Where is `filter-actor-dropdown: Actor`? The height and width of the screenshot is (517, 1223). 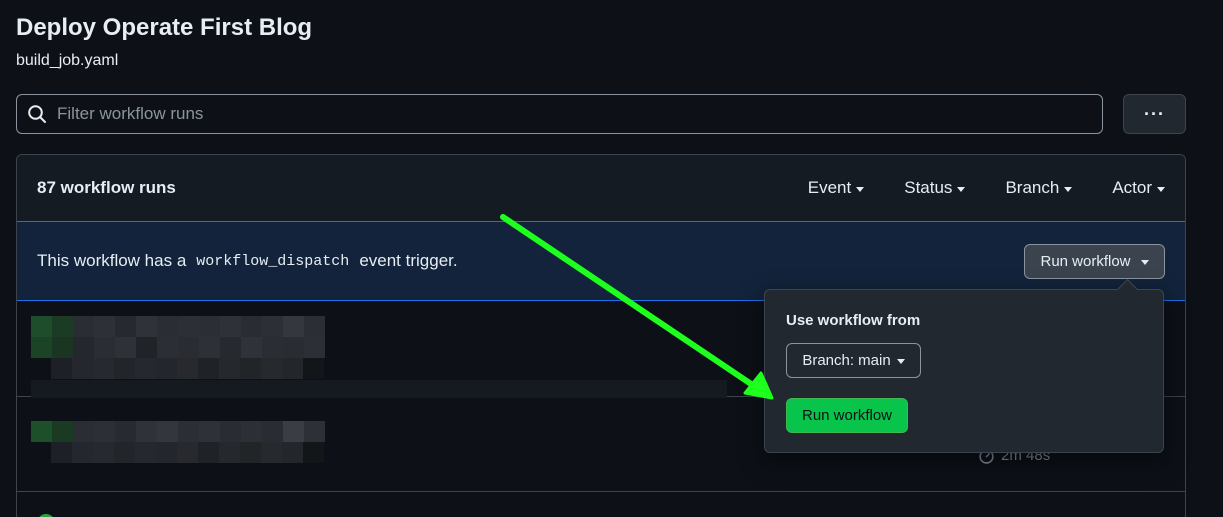 filter-actor-dropdown: Actor is located at coordinates (1138, 188).